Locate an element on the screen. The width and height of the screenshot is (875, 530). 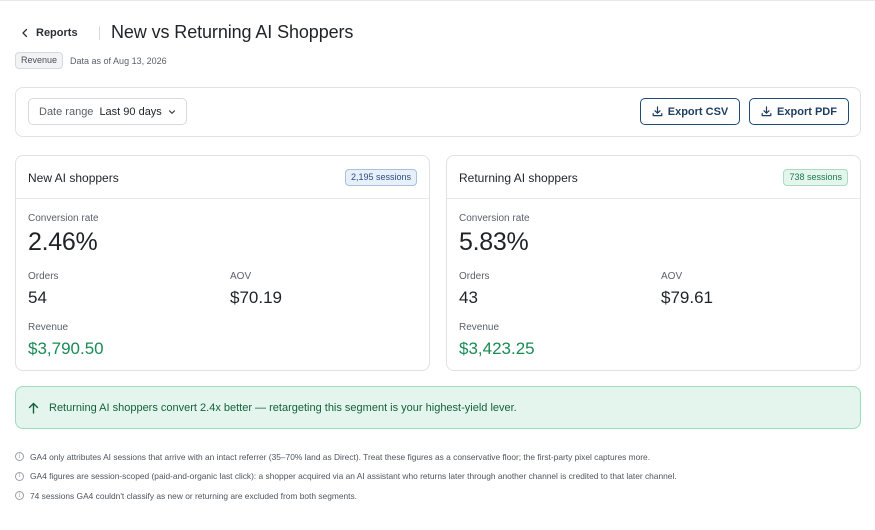
export-pdf-button: Export PDF is located at coordinates (799, 111).